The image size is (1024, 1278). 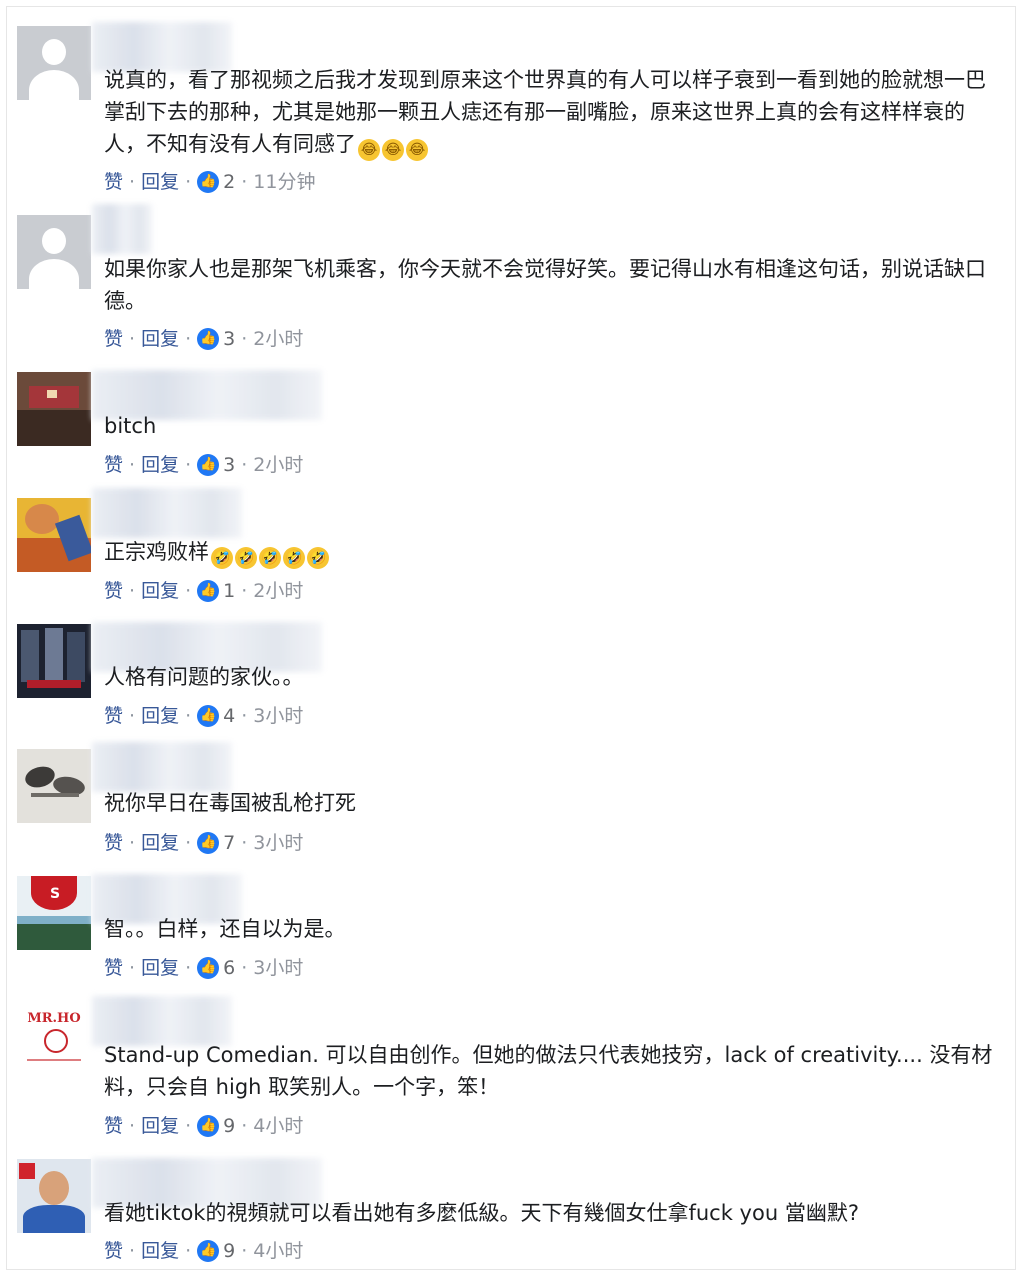 I want to click on comment-text: 智。。白样，还自以为是。, so click(x=225, y=929).